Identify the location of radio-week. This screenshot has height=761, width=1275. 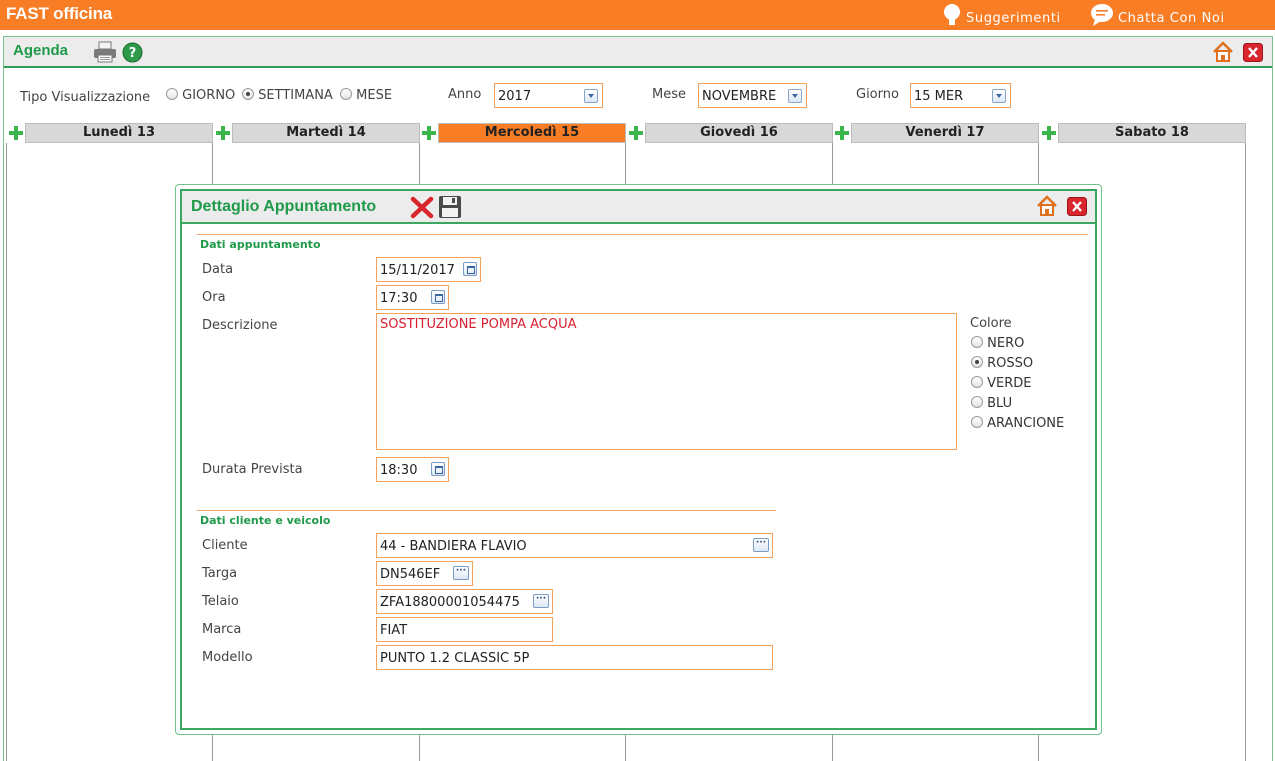
(248, 94).